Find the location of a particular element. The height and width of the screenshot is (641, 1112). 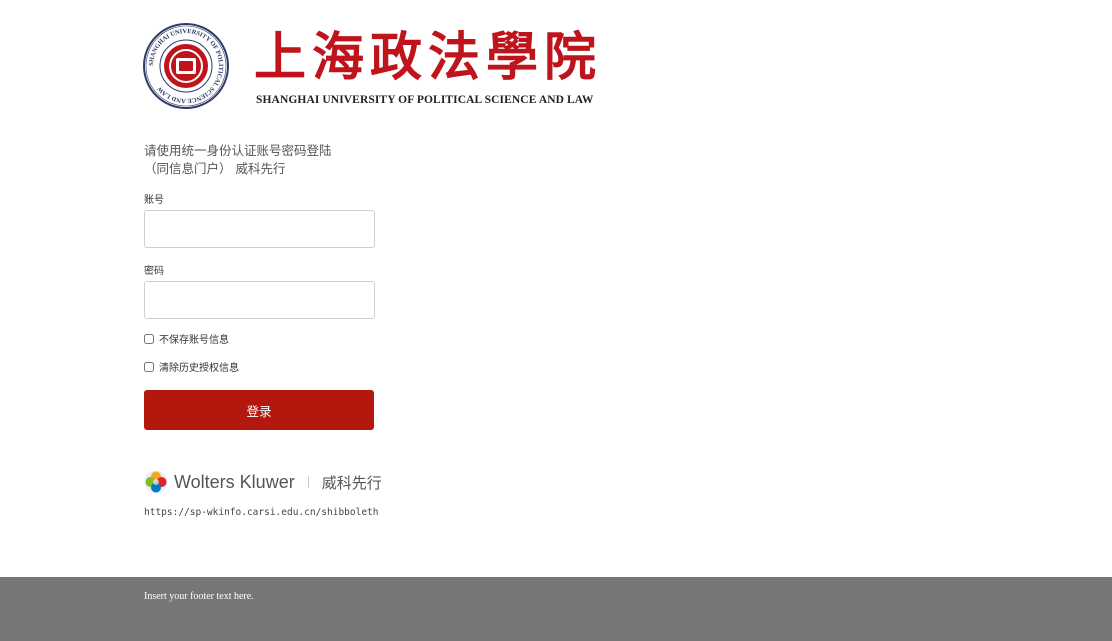

login-instructions-line2: （同信息门户） 威科先行 is located at coordinates (215, 168).